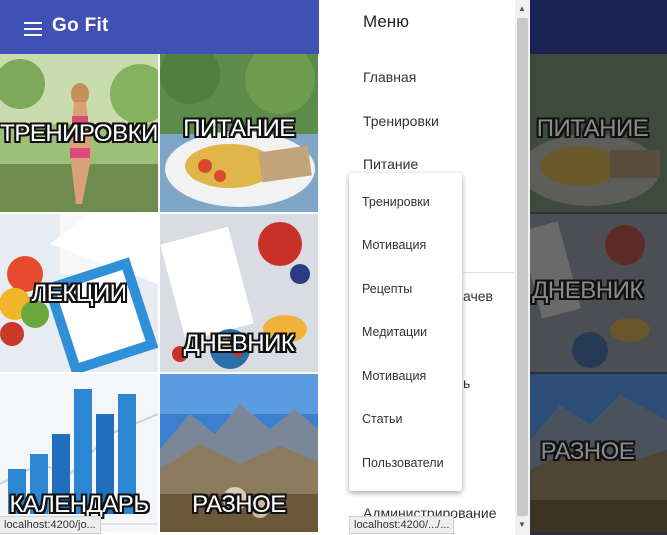  Describe the element at coordinates (33, 29) in the screenshot. I see `hamburger-icon` at that location.